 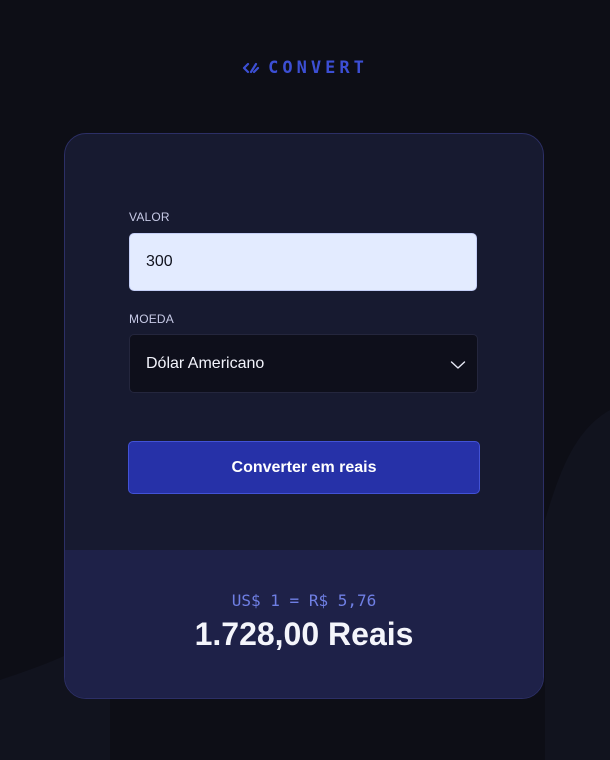 What do you see at coordinates (304, 600) in the screenshot?
I see `exchange-rate: US$ 1 = R$ 5,76` at bounding box center [304, 600].